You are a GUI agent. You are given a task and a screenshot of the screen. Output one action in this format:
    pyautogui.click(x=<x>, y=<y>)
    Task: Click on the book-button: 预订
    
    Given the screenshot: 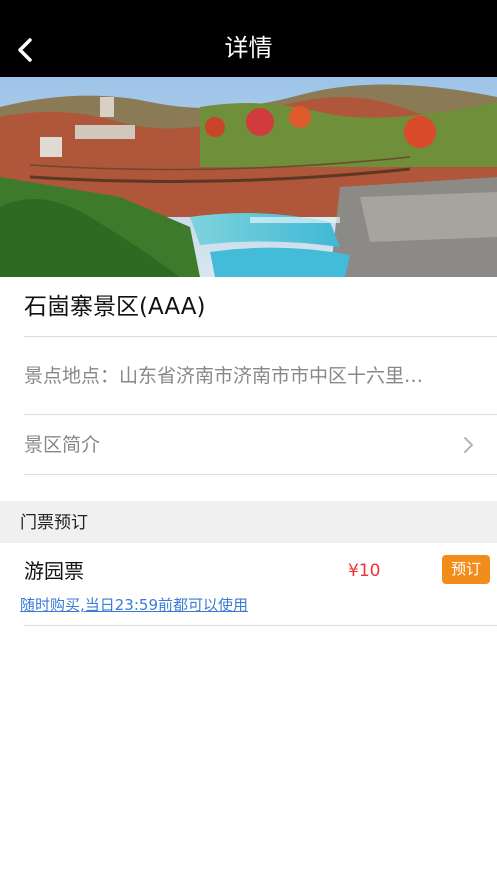 What is the action you would take?
    pyautogui.click(x=466, y=569)
    